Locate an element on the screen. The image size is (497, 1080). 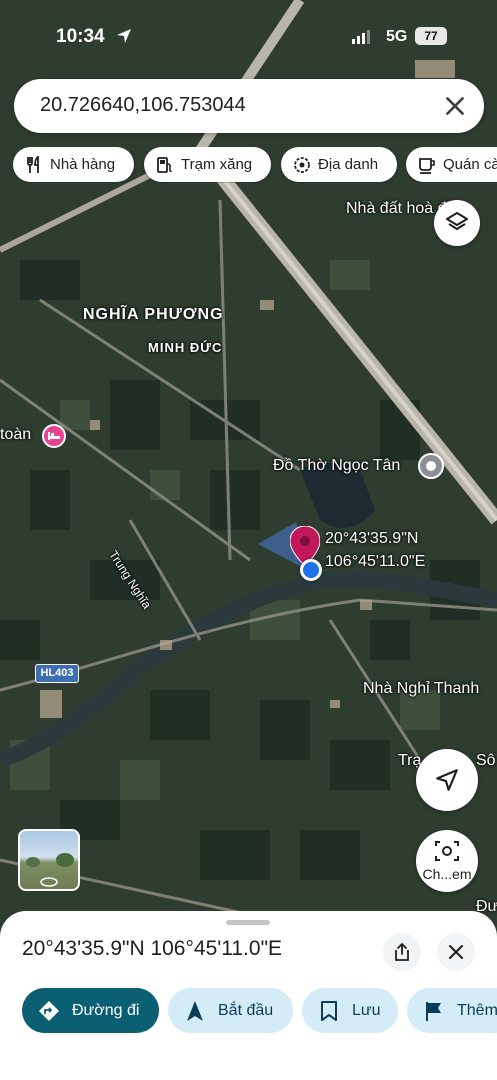
status-bar: 10:34 5G 77 is located at coordinates (248, 38).